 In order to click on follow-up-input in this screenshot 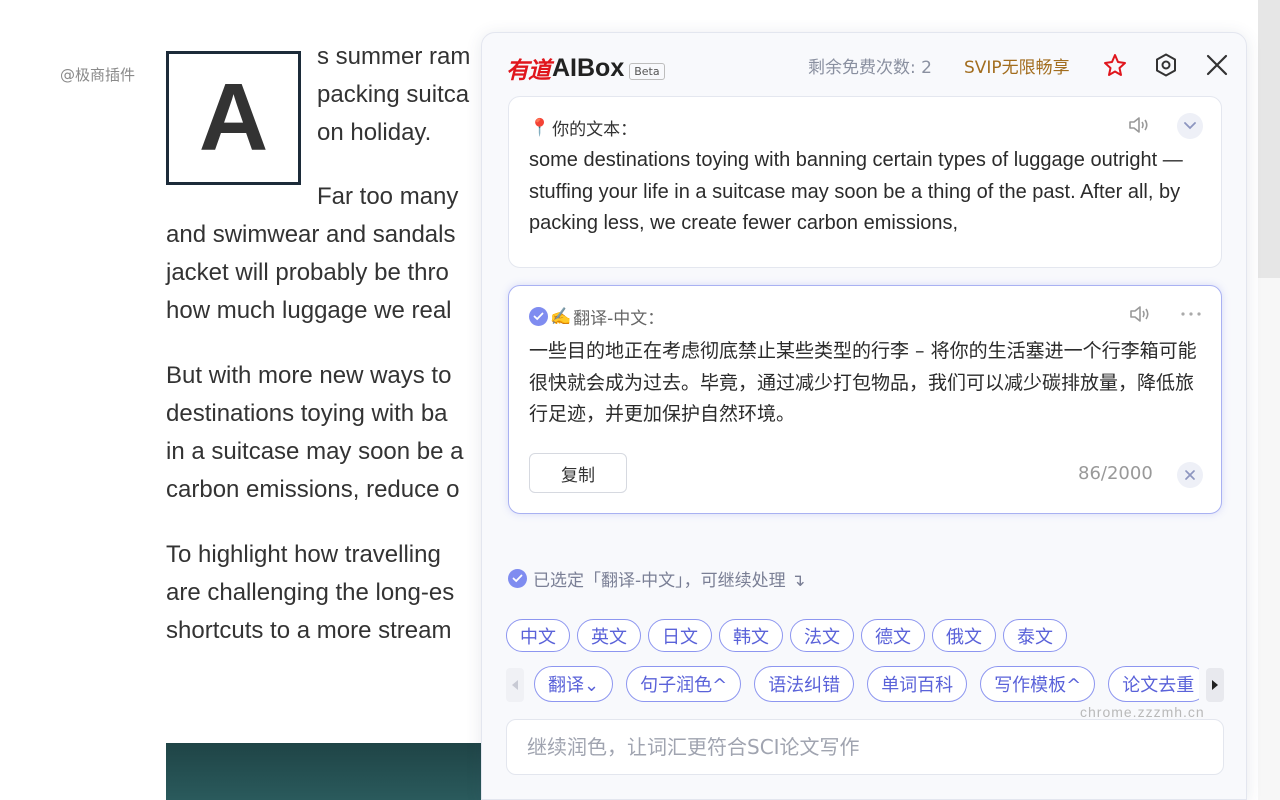, I will do `click(867, 747)`.